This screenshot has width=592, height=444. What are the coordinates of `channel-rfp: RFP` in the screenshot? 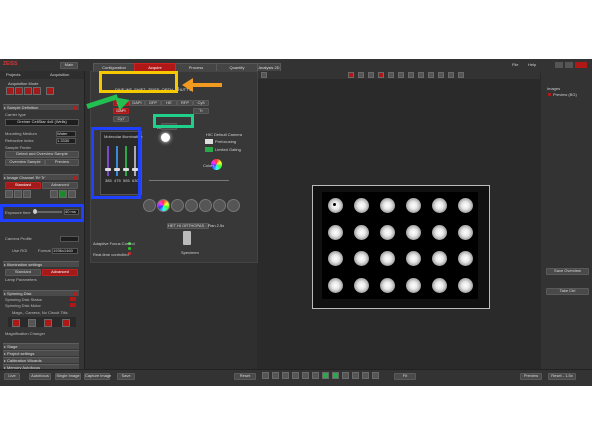 It's located at (185, 103).